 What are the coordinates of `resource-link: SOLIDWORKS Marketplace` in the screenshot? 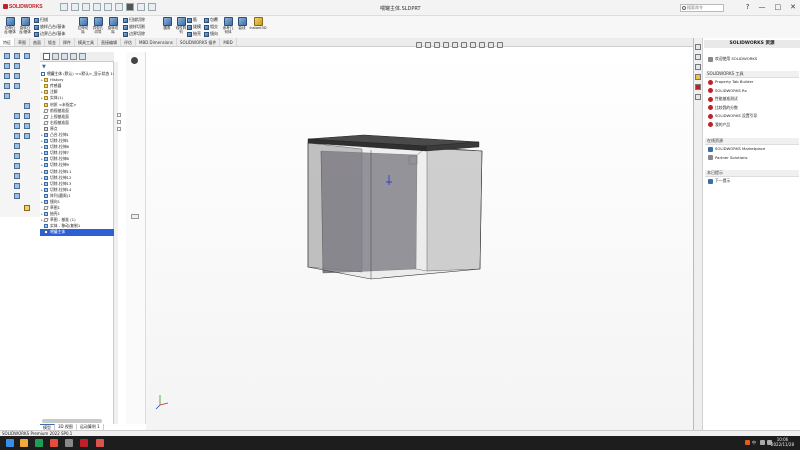 It's located at (752, 149).